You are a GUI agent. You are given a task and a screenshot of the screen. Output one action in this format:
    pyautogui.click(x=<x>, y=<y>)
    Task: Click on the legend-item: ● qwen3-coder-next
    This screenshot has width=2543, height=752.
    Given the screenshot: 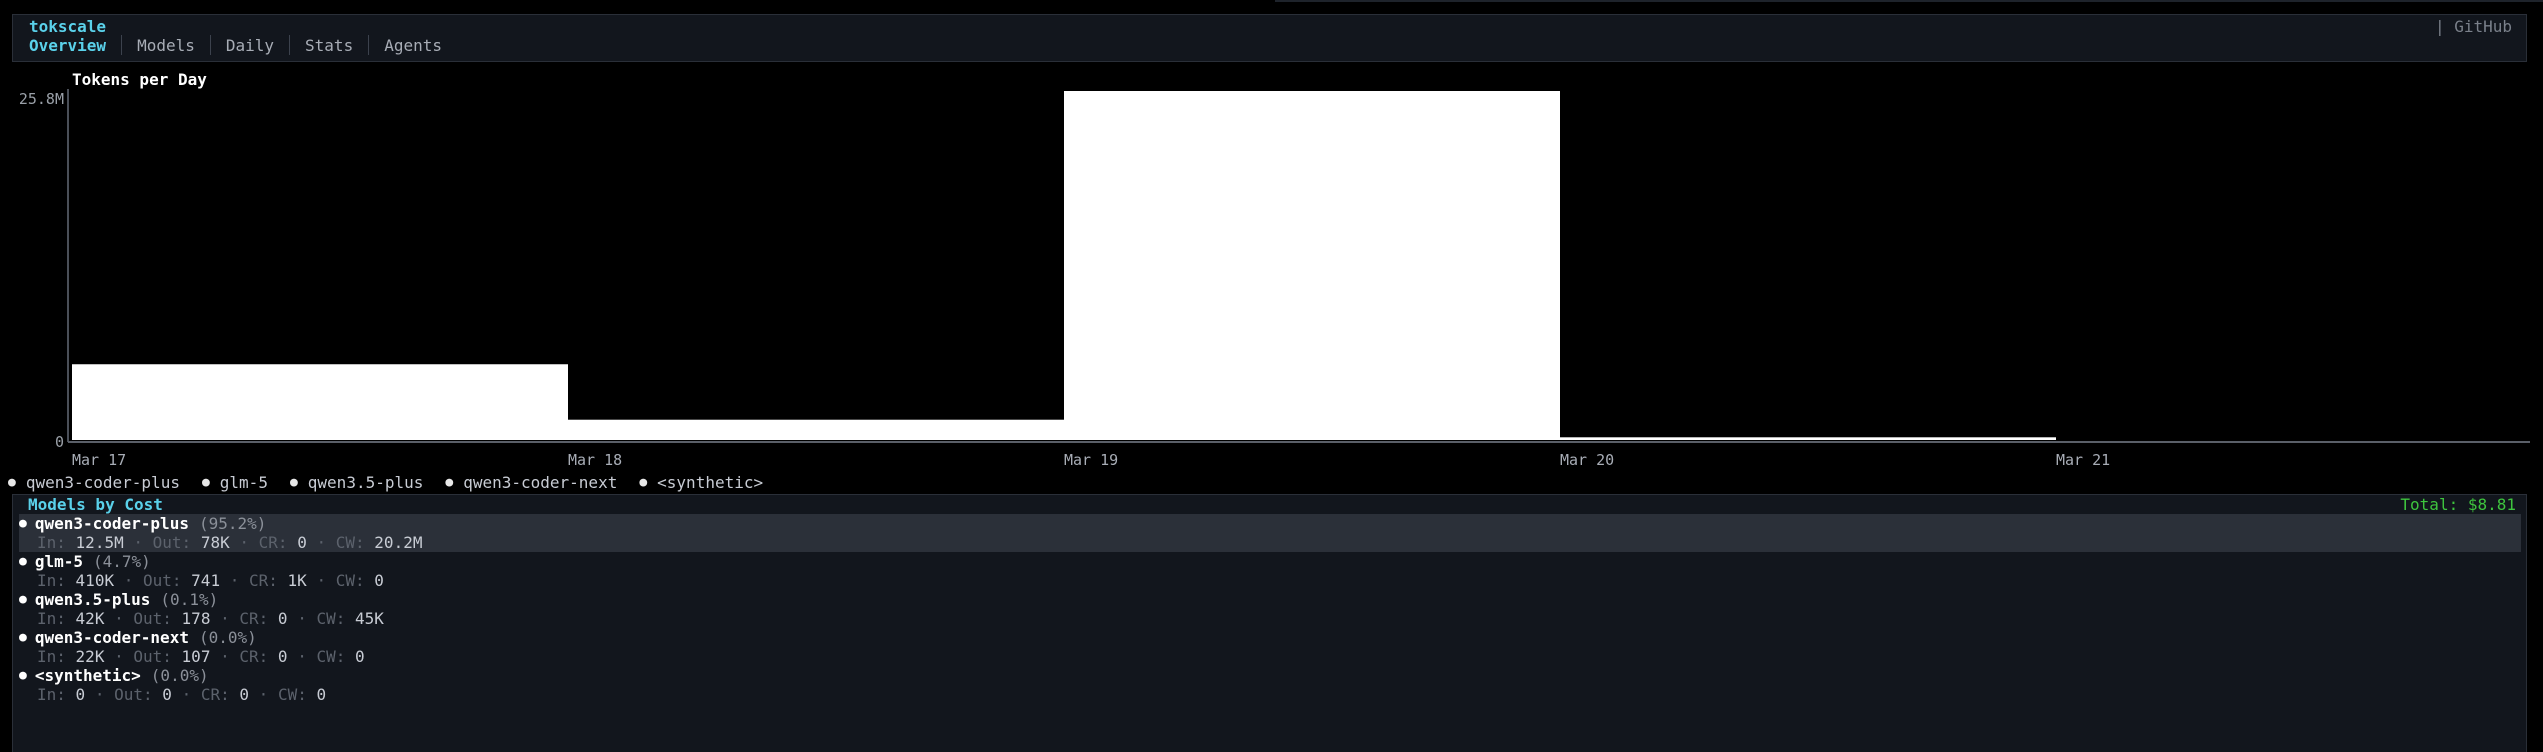 What is the action you would take?
    pyautogui.click(x=531, y=482)
    